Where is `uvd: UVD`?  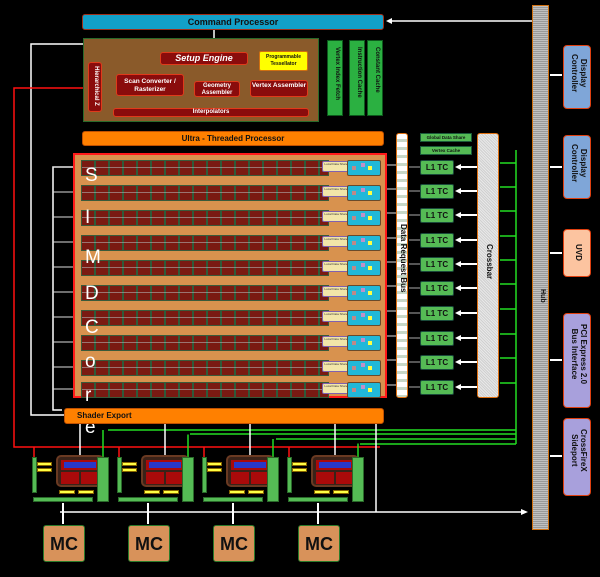
uvd: UVD is located at coordinates (577, 253).